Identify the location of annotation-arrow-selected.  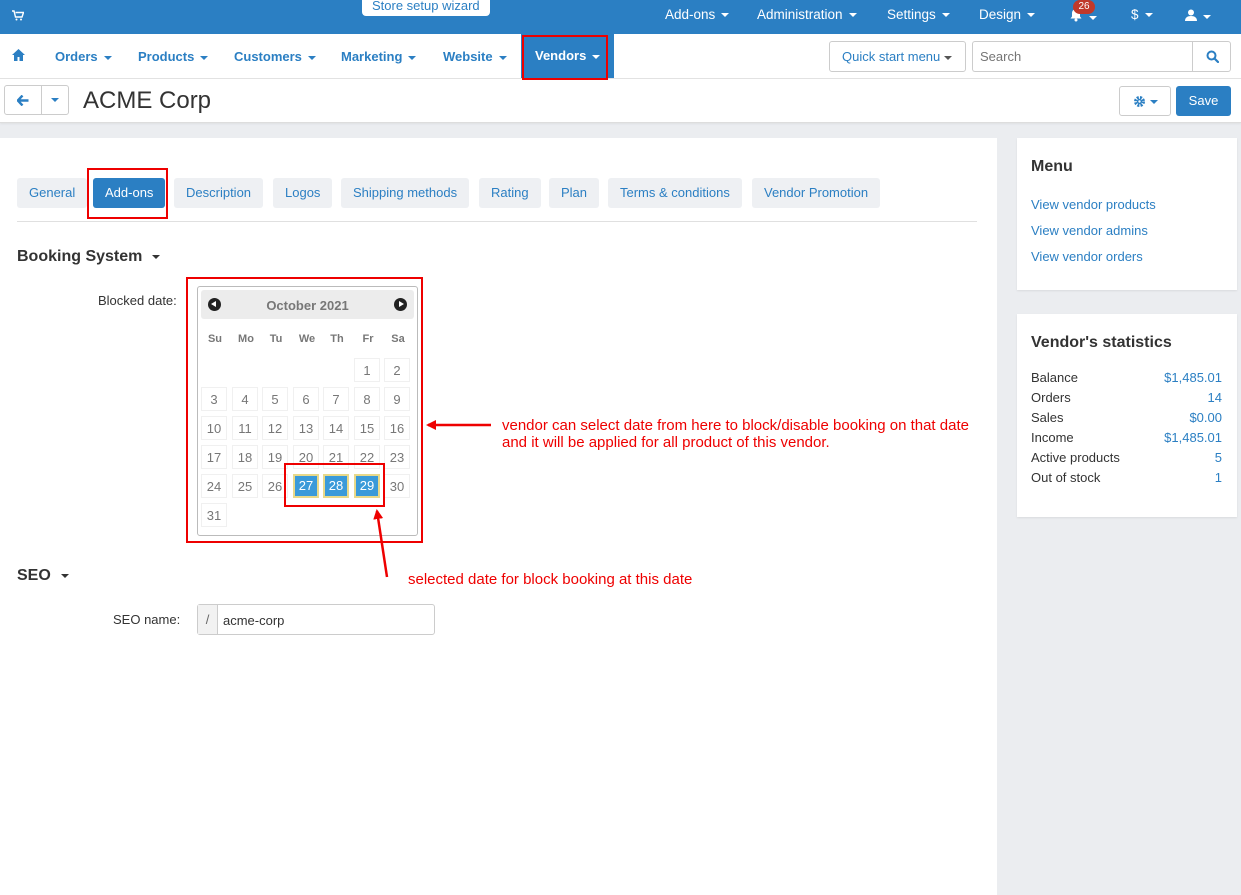
(381, 543).